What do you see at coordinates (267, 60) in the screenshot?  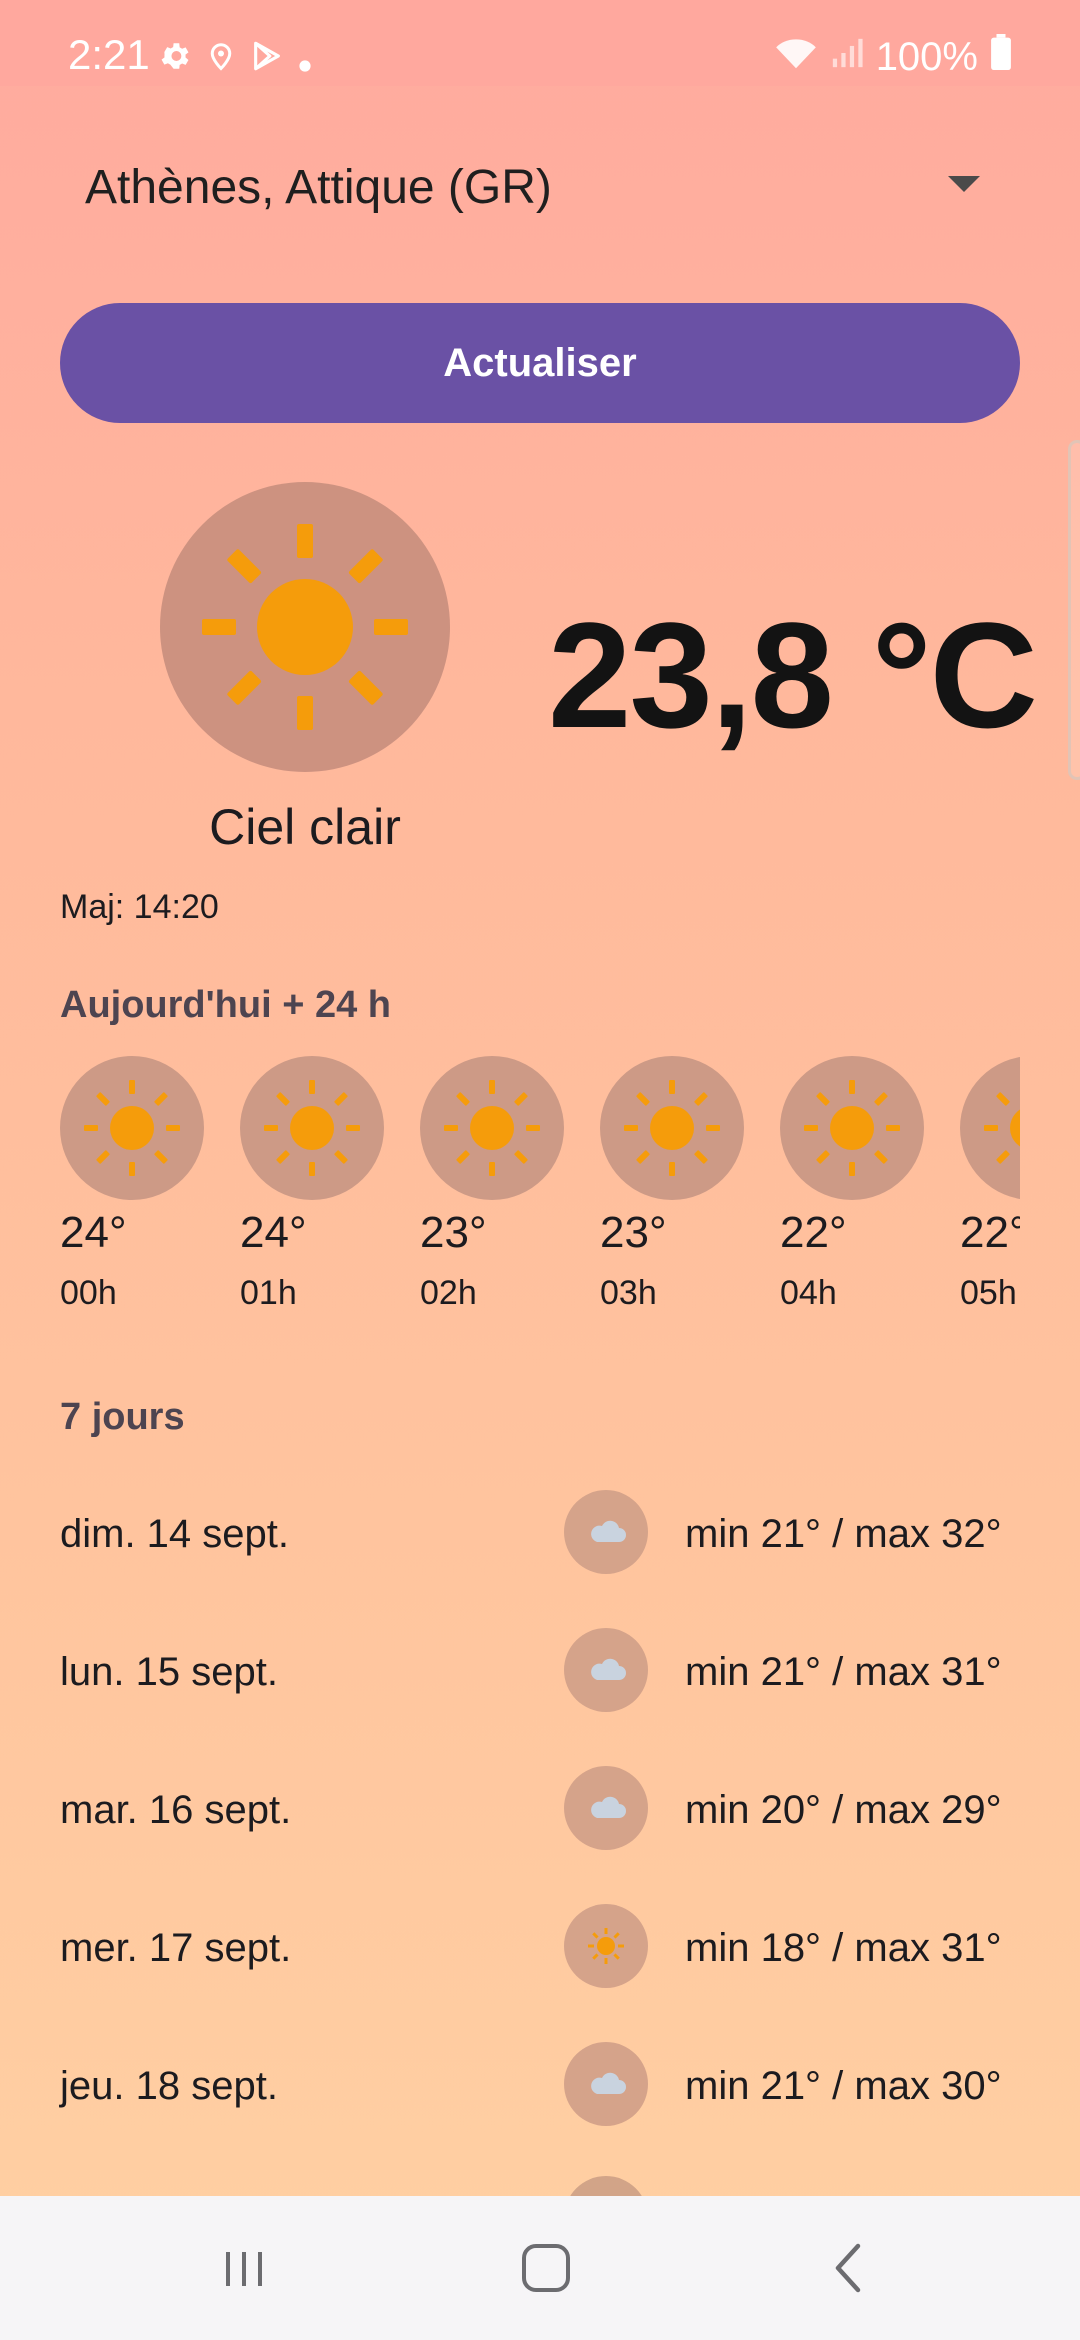 I see `play-store-icon` at bounding box center [267, 60].